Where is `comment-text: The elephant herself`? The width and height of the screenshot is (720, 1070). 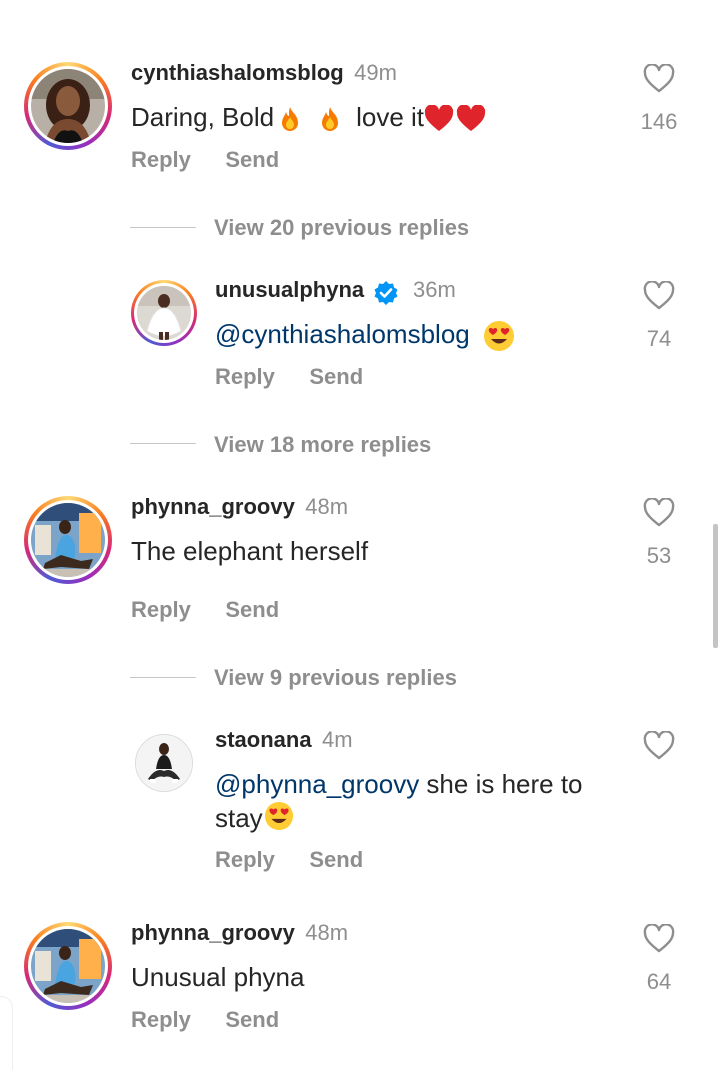
comment-text: The elephant herself is located at coordinates (250, 551).